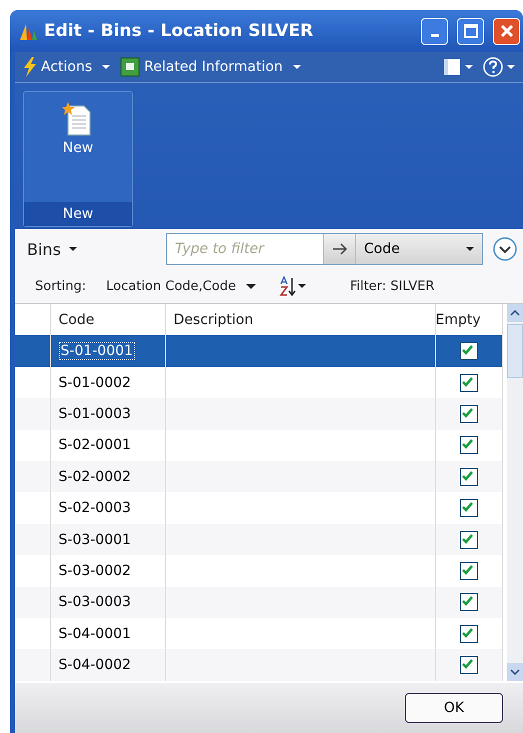  What do you see at coordinates (181, 286) in the screenshot?
I see `sorting-dropdown: Location Code,Code` at bounding box center [181, 286].